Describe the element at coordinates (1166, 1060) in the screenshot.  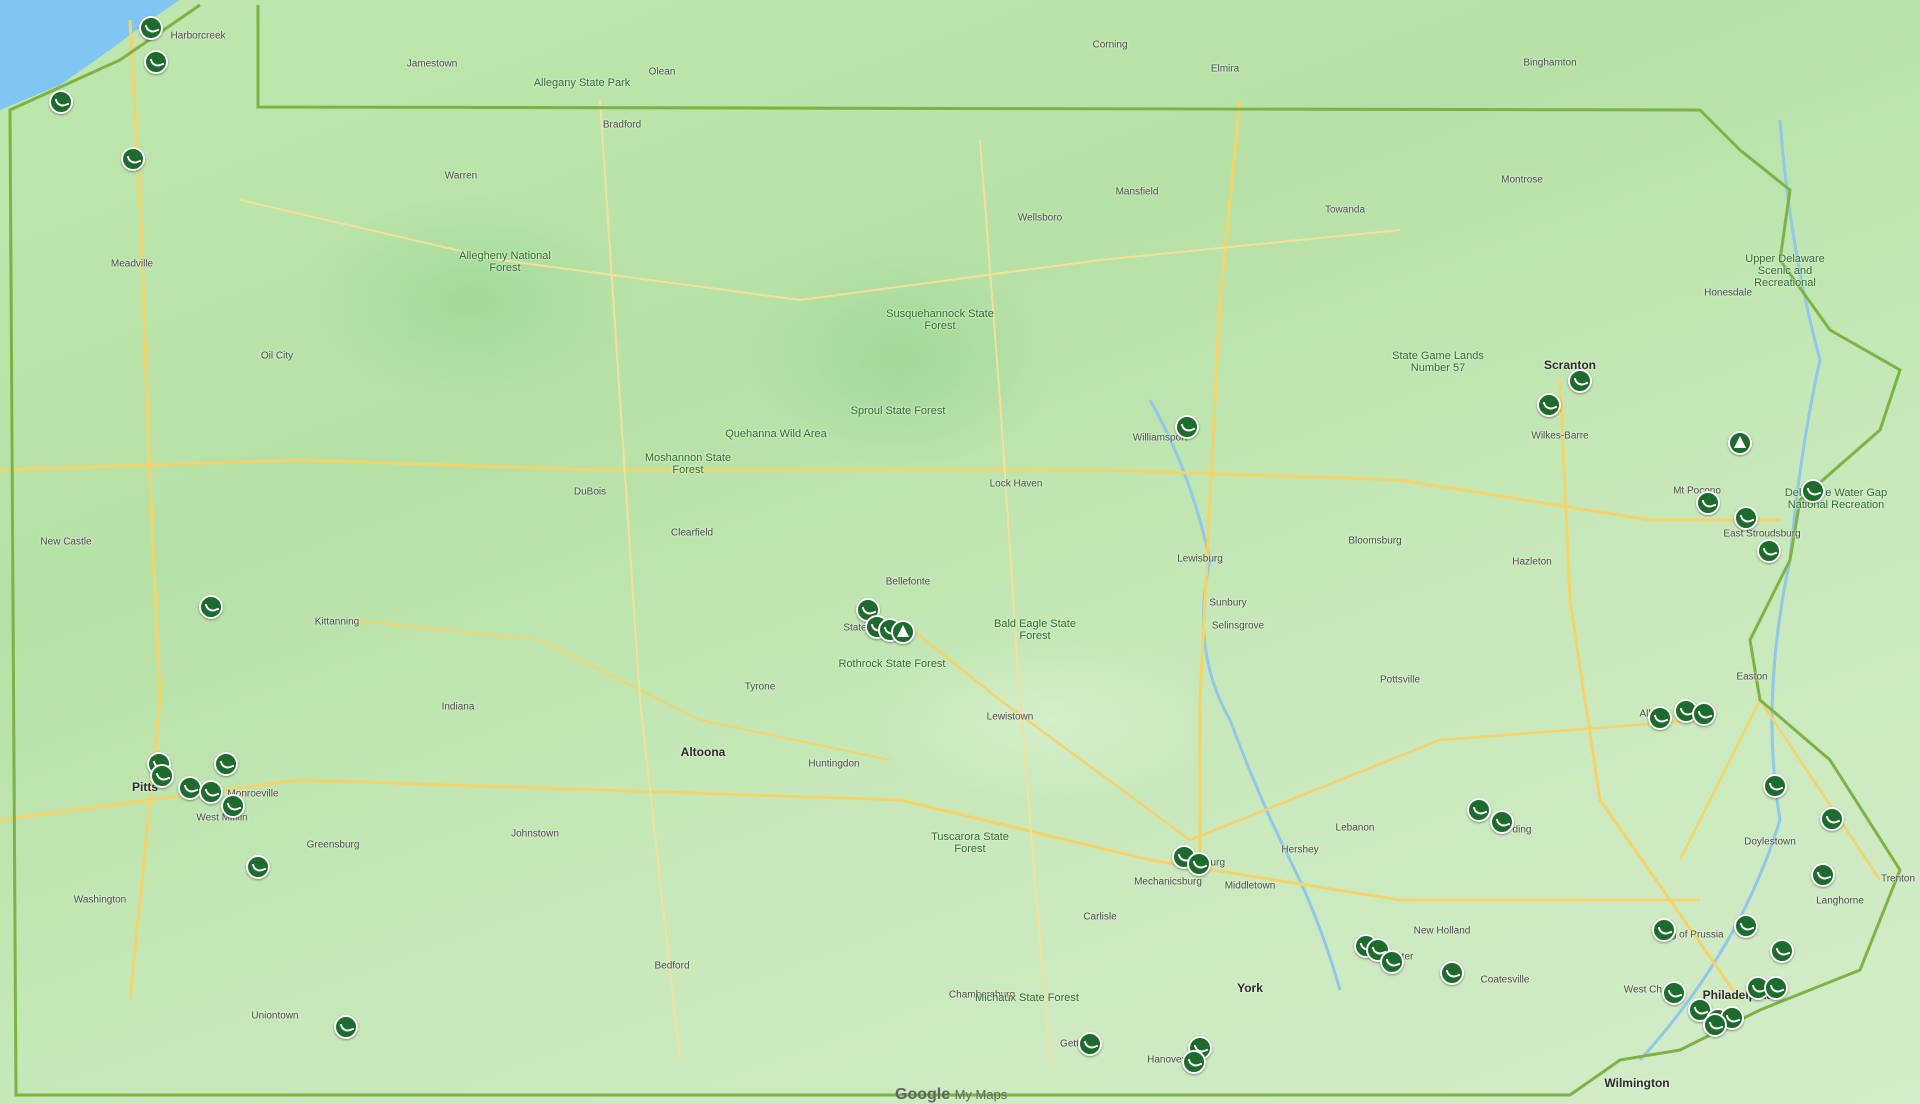
I see `label-hanover: Hanover` at that location.